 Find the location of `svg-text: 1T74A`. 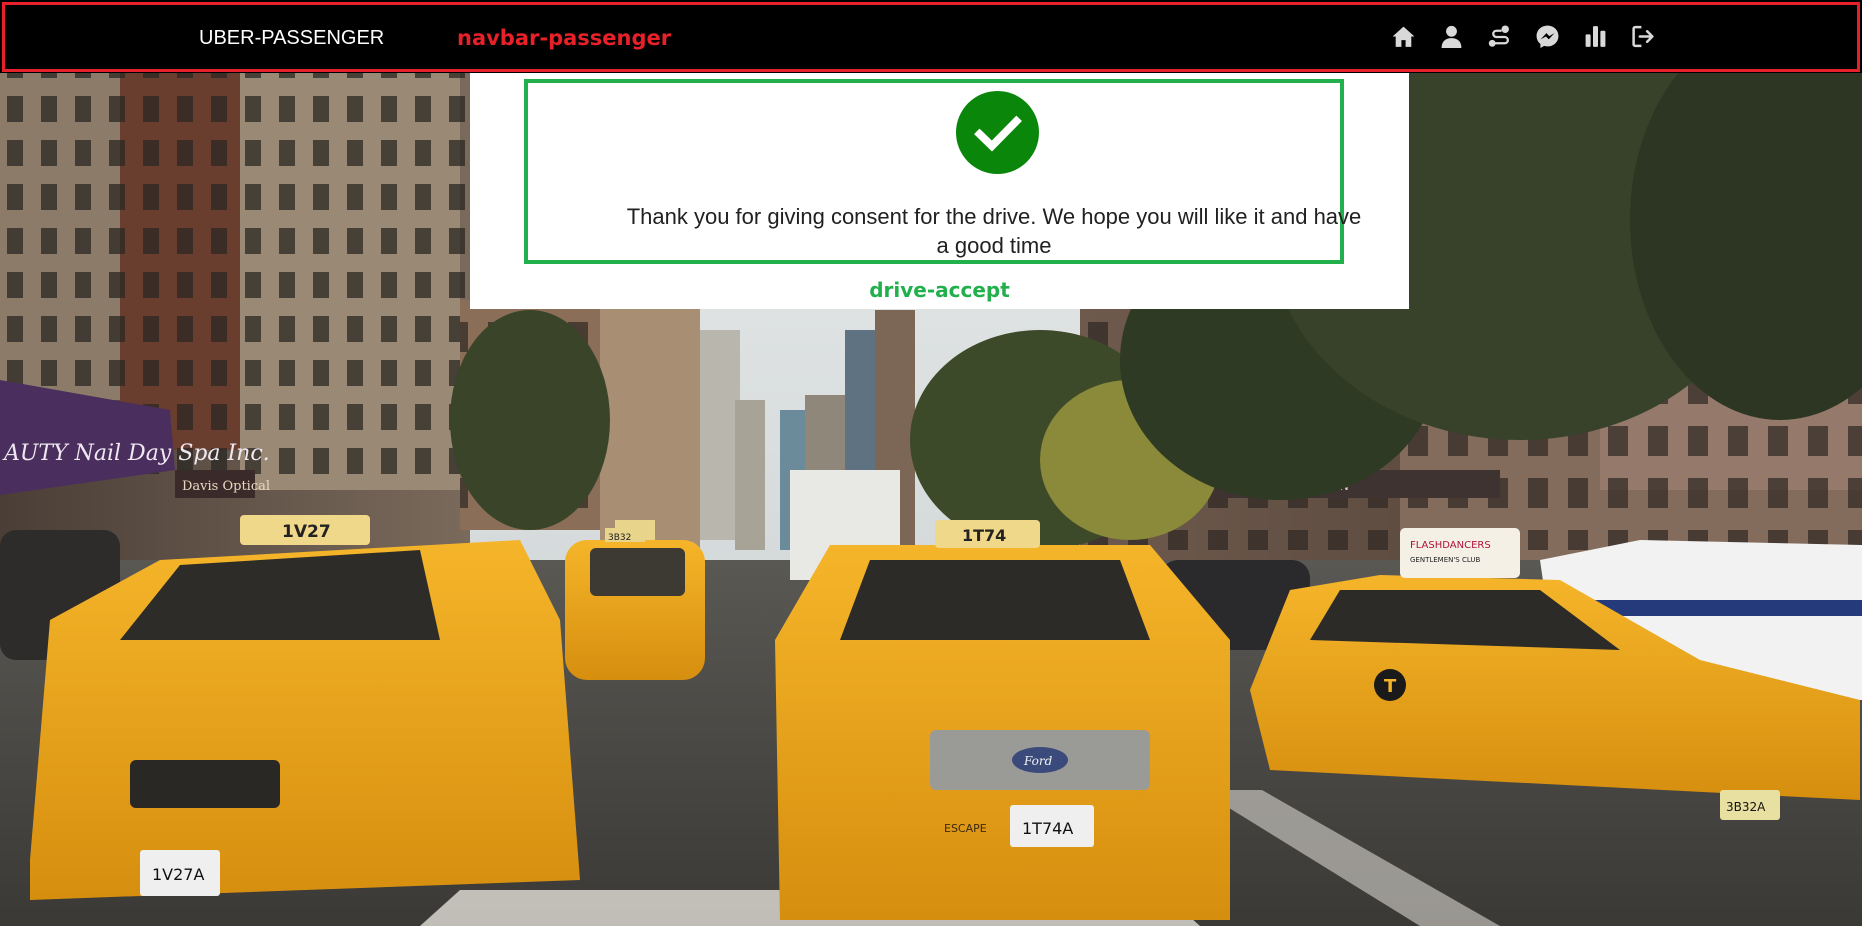

svg-text: 1T74A is located at coordinates (1047, 828).